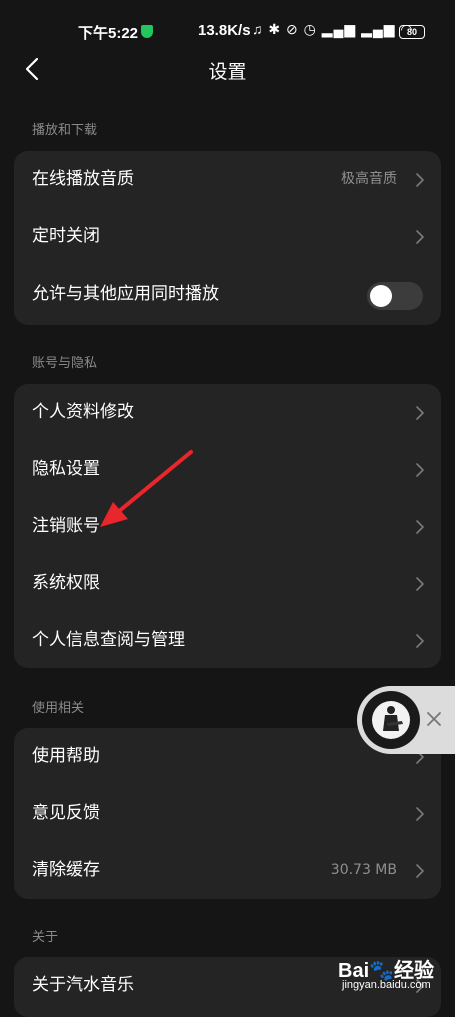 This screenshot has height=1017, width=455. What do you see at coordinates (66, 583) in the screenshot?
I see `row-label: 系统权限` at bounding box center [66, 583].